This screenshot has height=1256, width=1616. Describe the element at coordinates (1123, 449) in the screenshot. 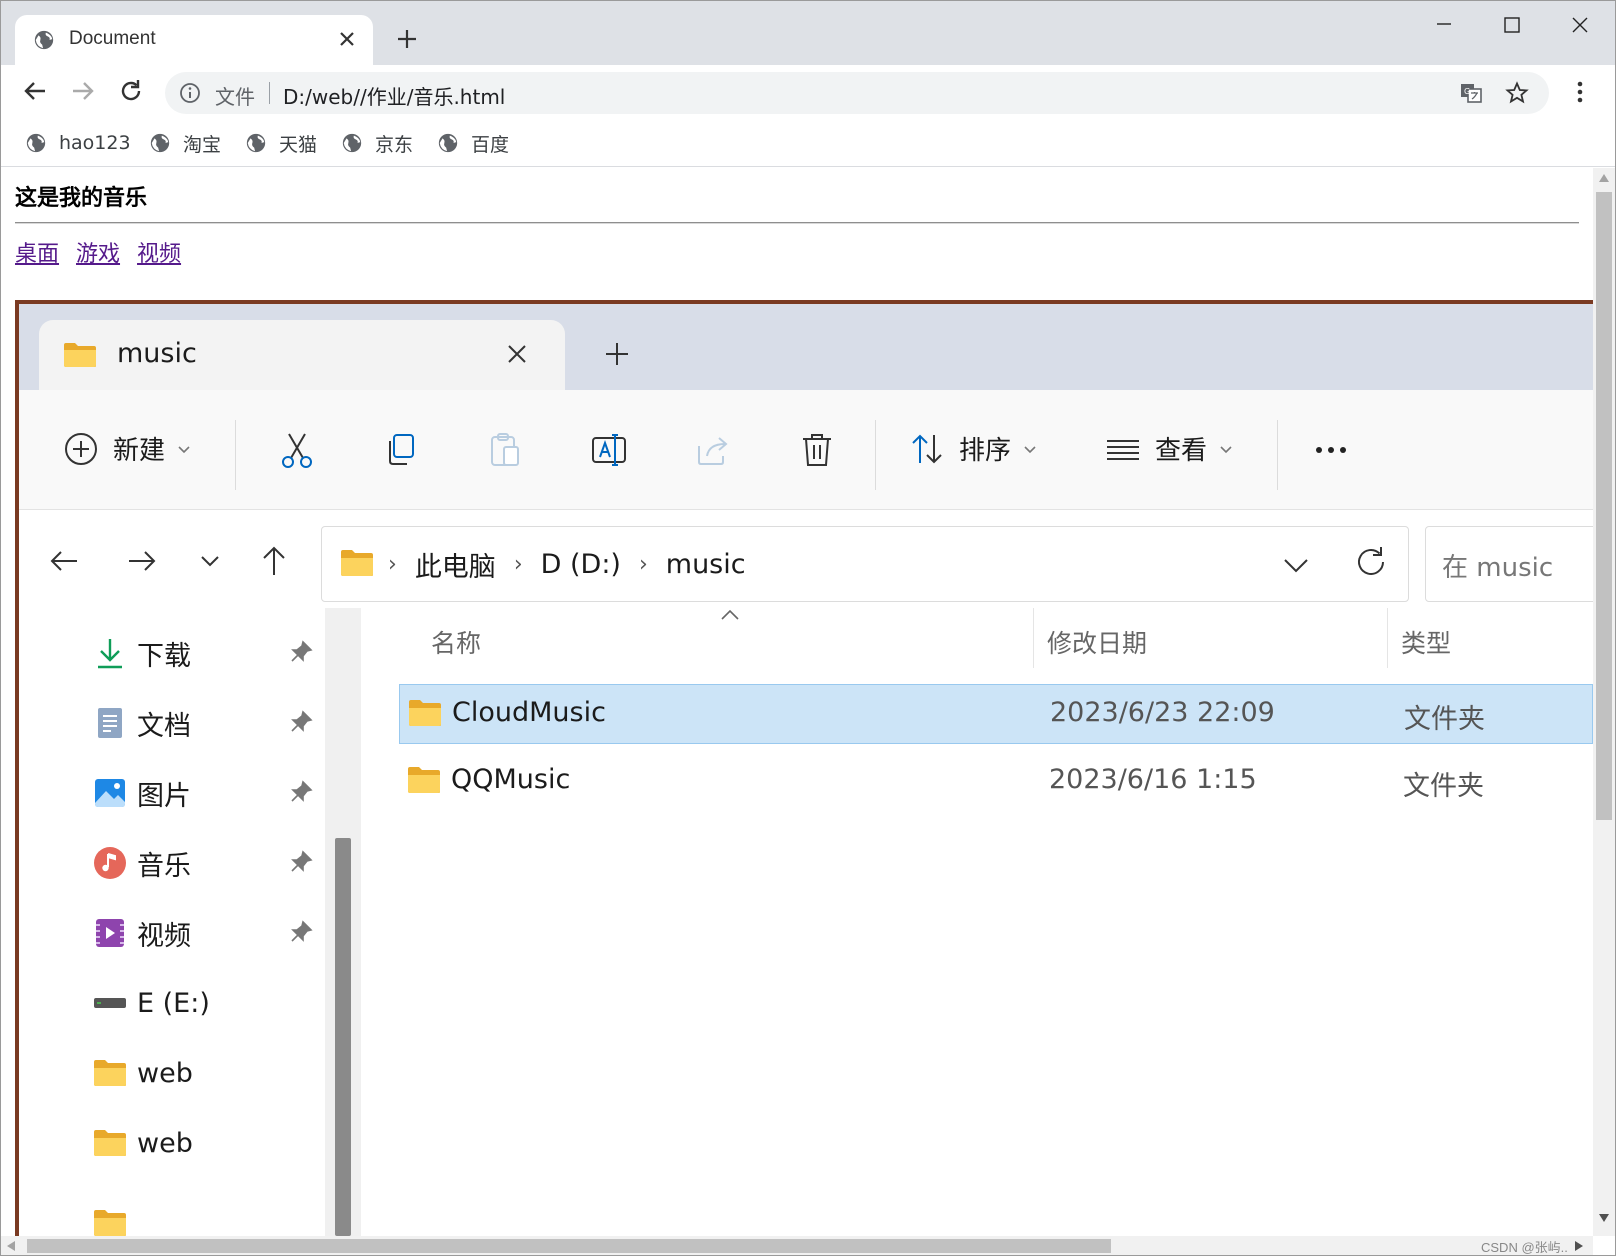

I see `view-list-icon` at that location.